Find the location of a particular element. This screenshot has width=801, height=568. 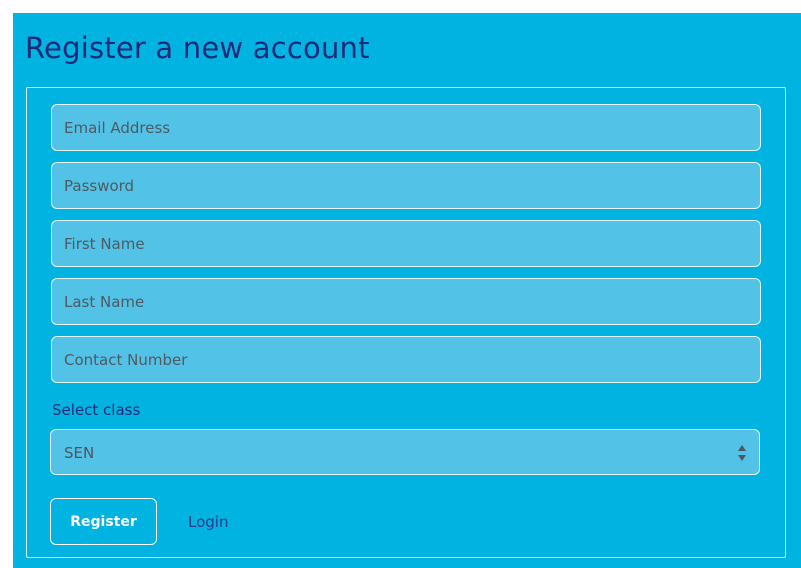

register-button: Register is located at coordinates (103, 521).